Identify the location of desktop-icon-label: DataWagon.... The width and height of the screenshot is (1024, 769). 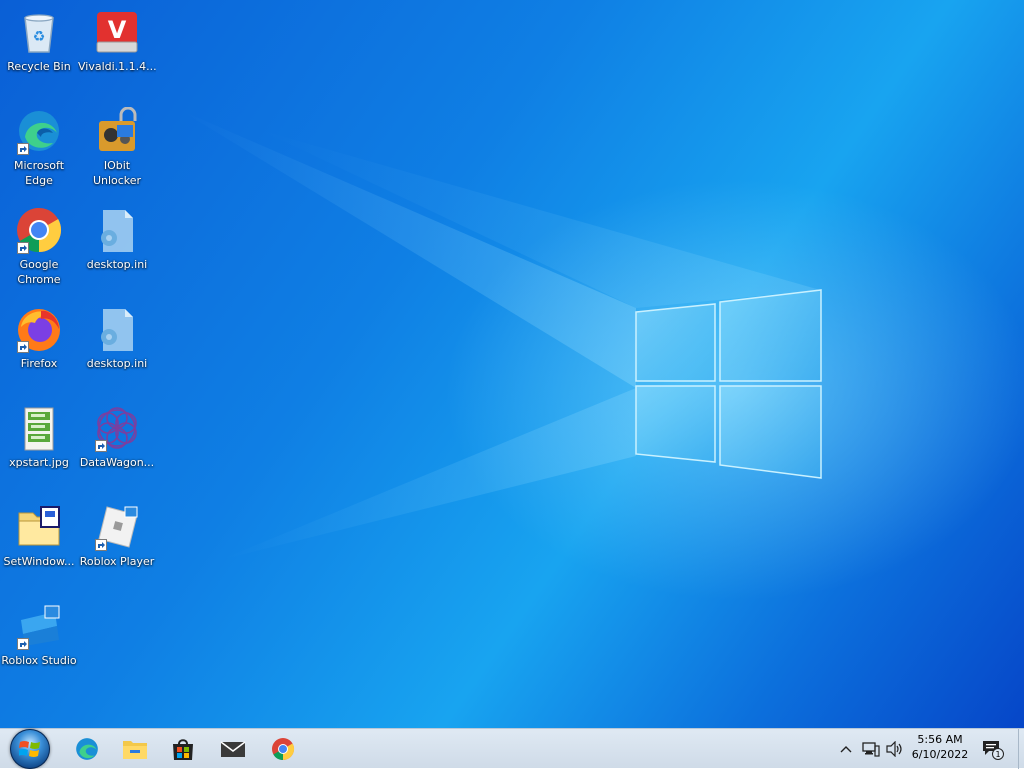
(117, 462).